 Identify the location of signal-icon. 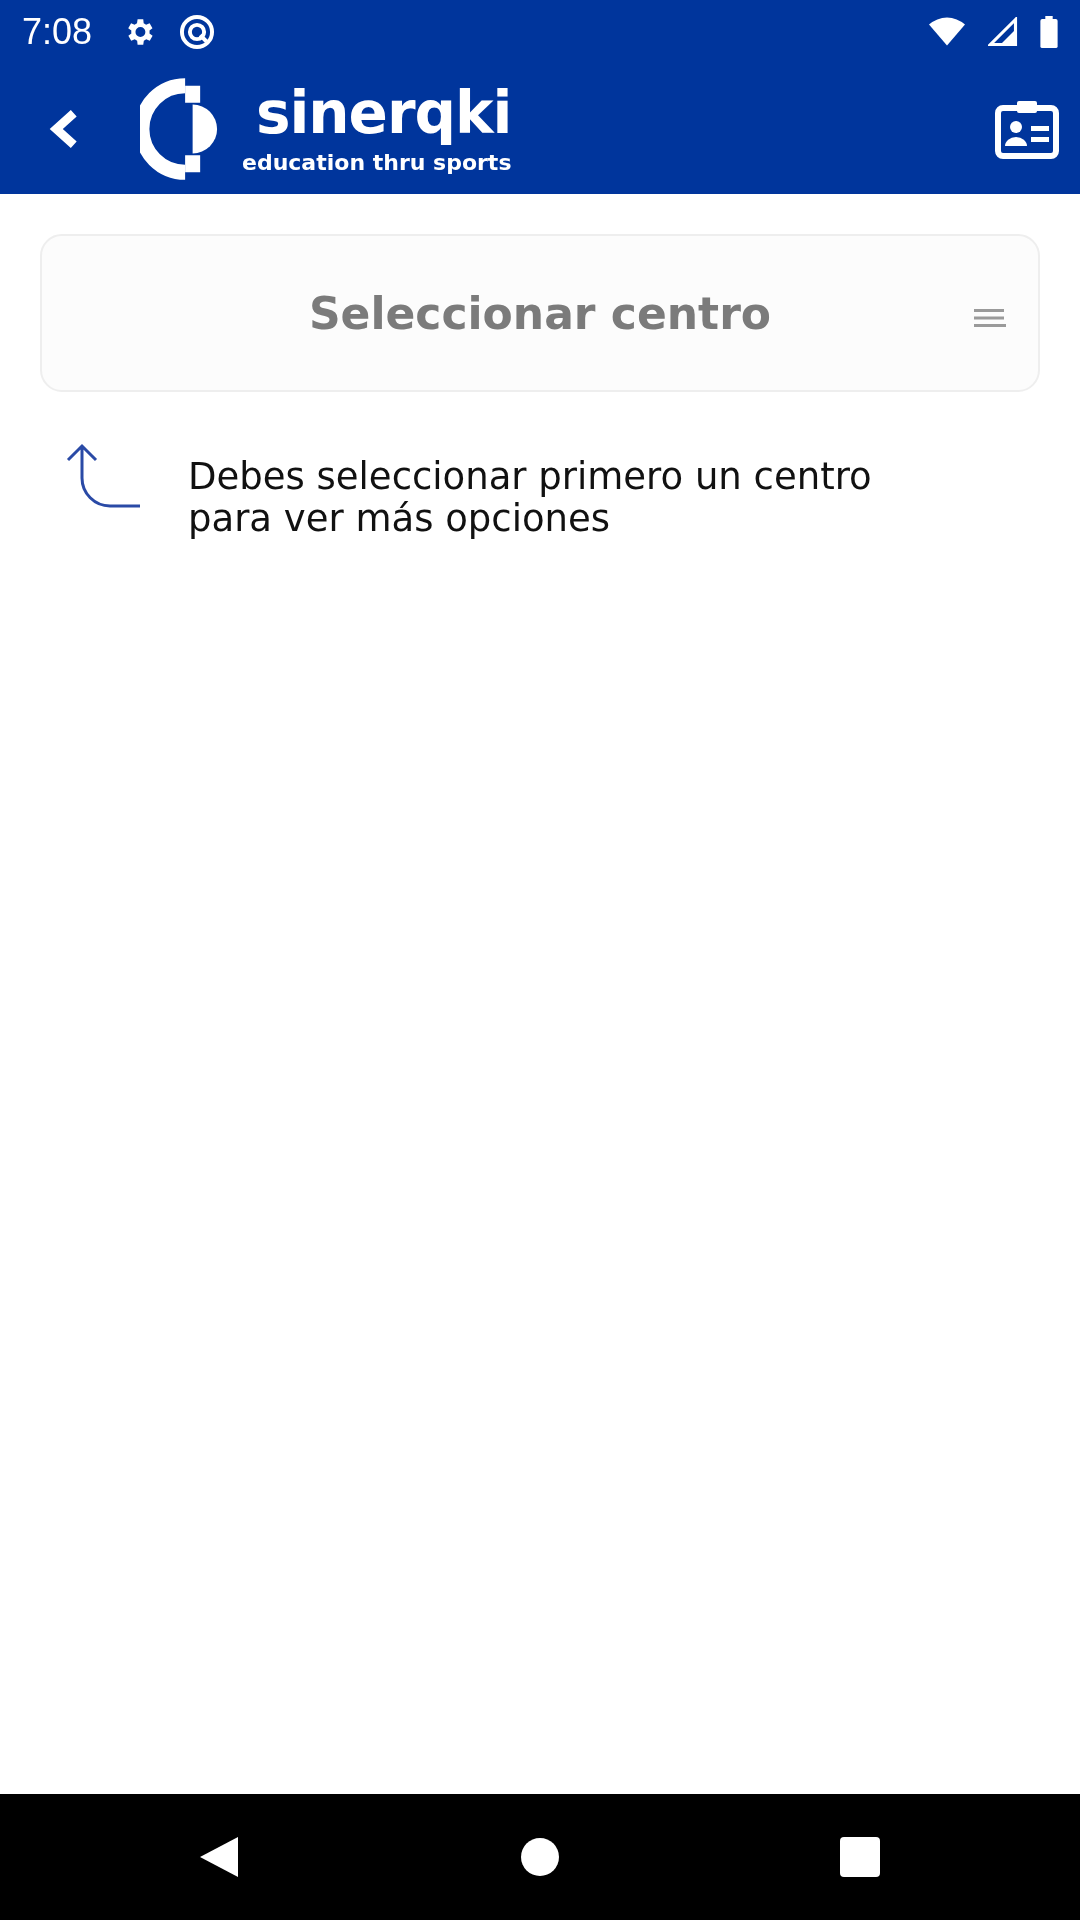
(1003, 32).